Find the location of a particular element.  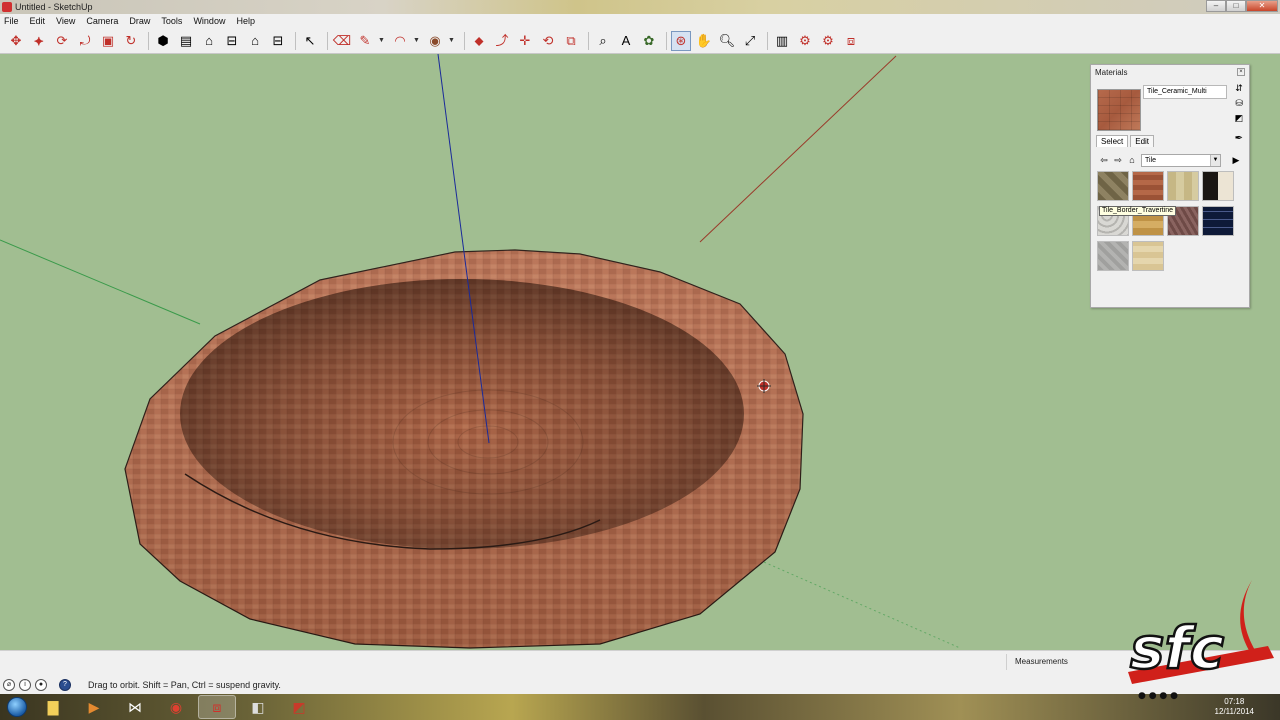

windows-taskbar: ▇ ▶ ⋈ ◉ ⧈ ◧ ◩ 07:18 12/11/2014 is located at coordinates (640, 707).